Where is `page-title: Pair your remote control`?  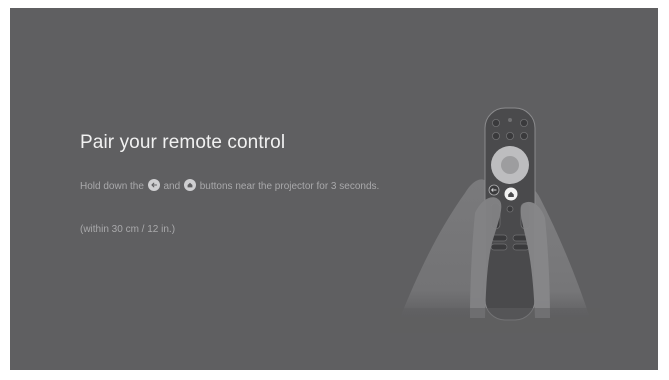 page-title: Pair your remote control is located at coordinates (183, 142).